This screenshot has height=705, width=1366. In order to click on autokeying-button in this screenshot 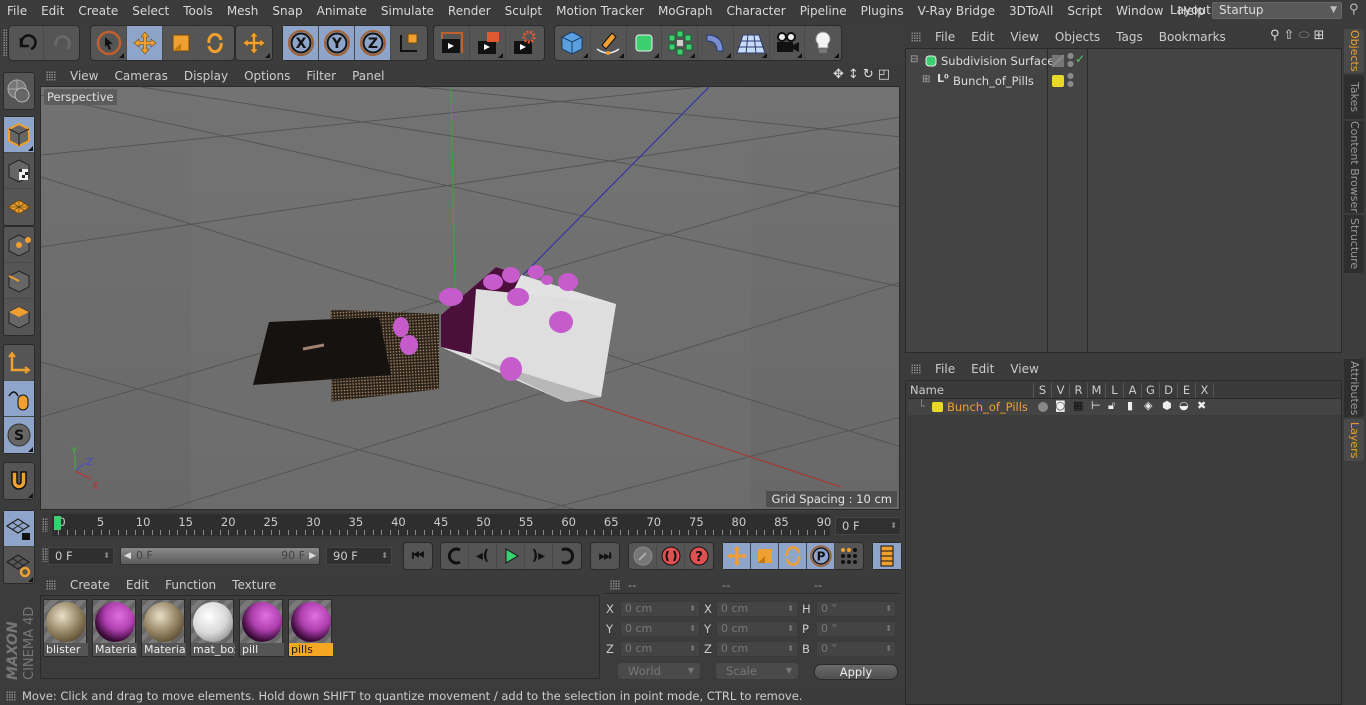, I will do `click(671, 556)`.